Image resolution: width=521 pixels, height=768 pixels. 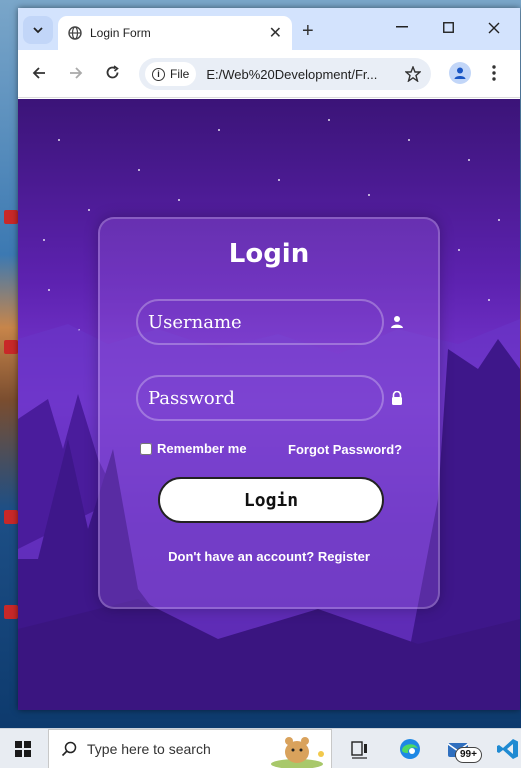 I want to click on reload-icon, so click(x=112, y=72).